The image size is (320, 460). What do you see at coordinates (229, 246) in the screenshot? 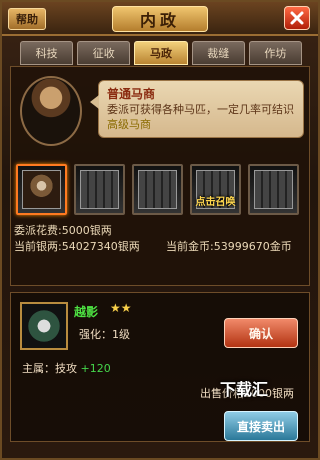
I see `current-gold: 当前金币:53999670金币` at bounding box center [229, 246].